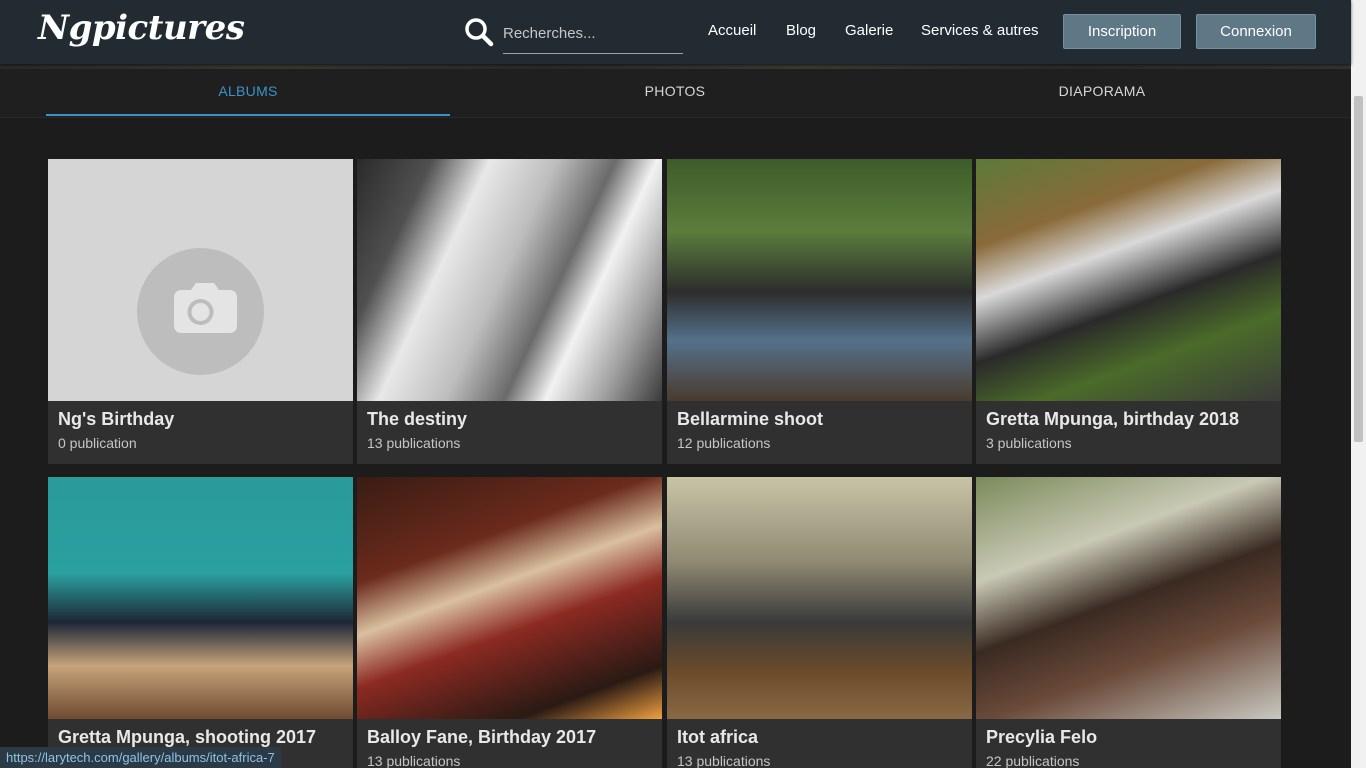 The image size is (1366, 768). What do you see at coordinates (1029, 443) in the screenshot?
I see `album-count: 3 publications` at bounding box center [1029, 443].